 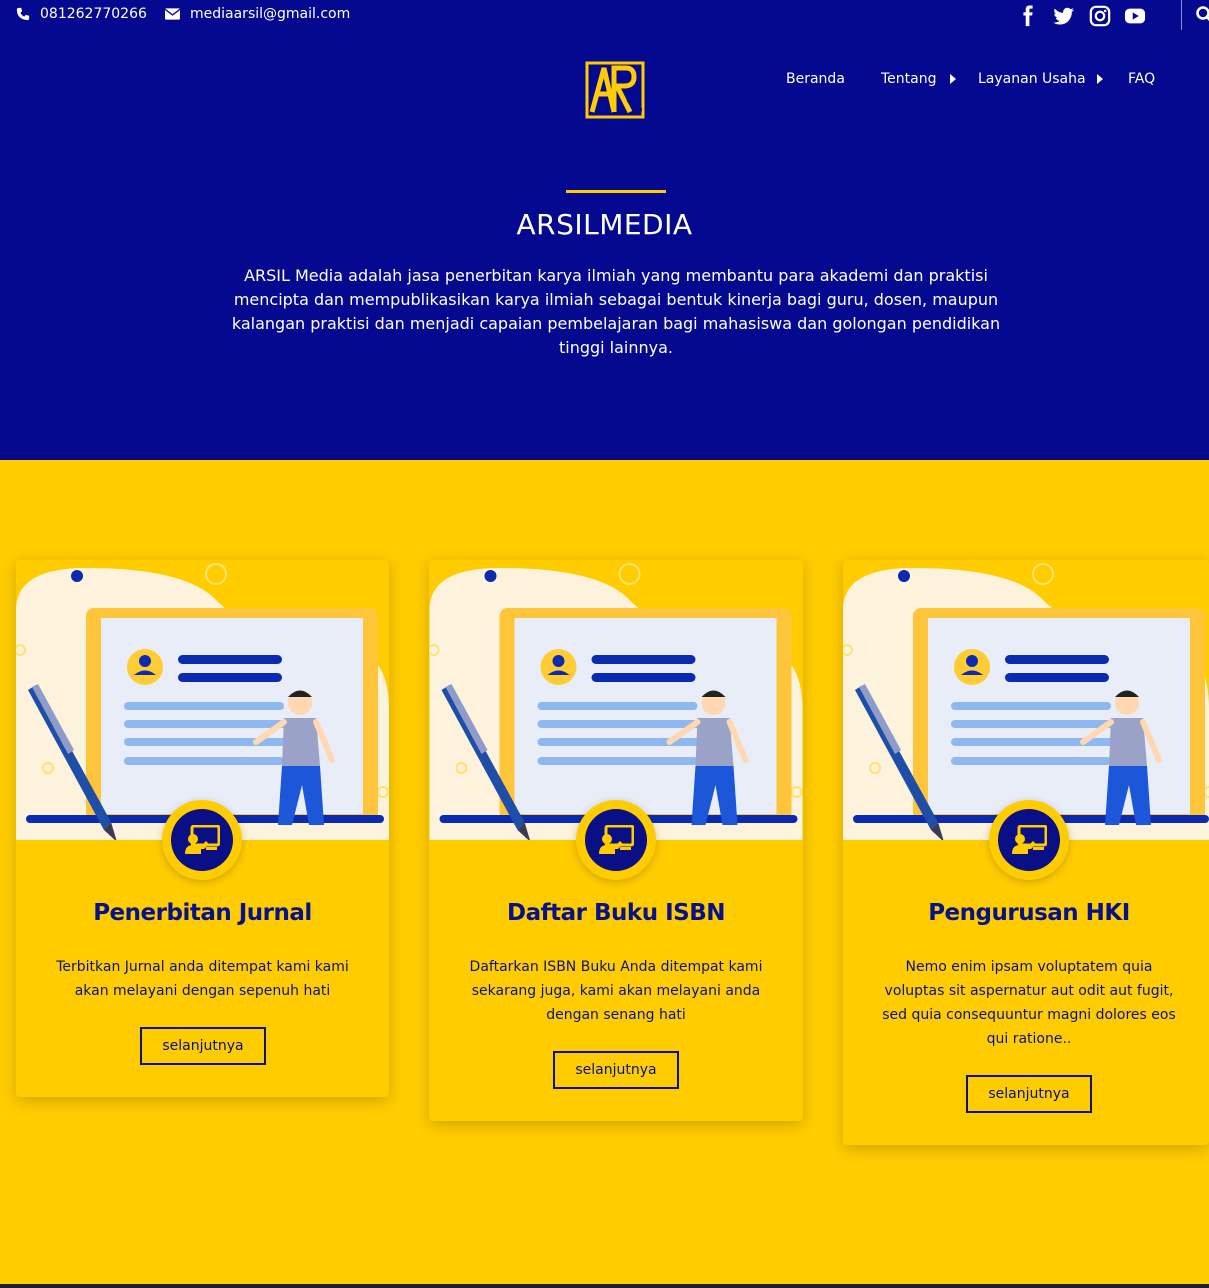 What do you see at coordinates (615, 90) in the screenshot?
I see `arsil-logo` at bounding box center [615, 90].